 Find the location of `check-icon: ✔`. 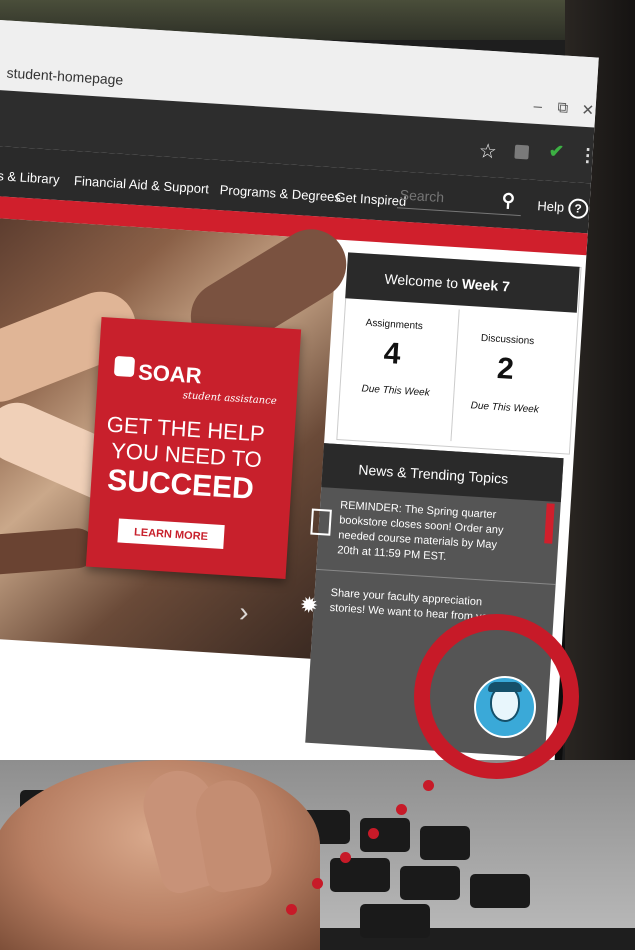

check-icon: ✔ is located at coordinates (556, 152).